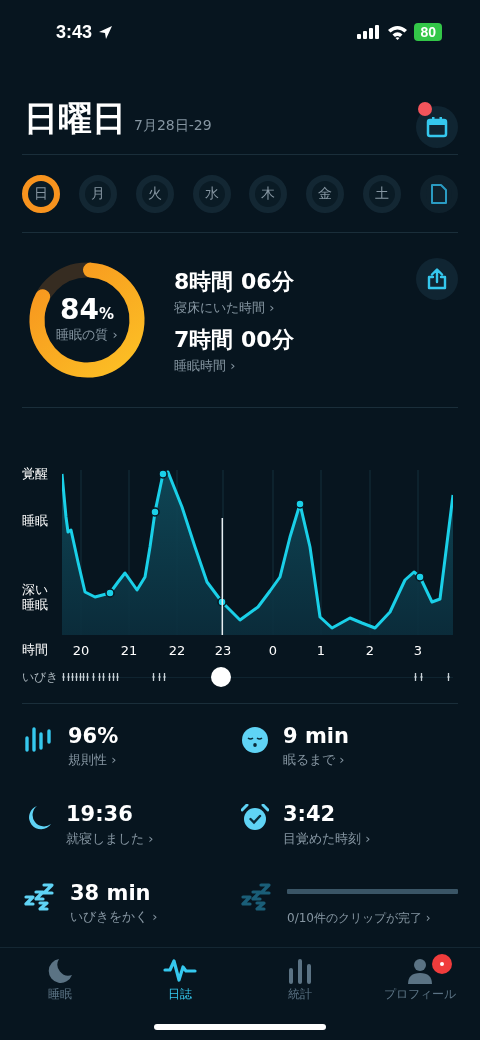 The width and height of the screenshot is (480, 1040). I want to click on hour-label: 0, so click(273, 650).